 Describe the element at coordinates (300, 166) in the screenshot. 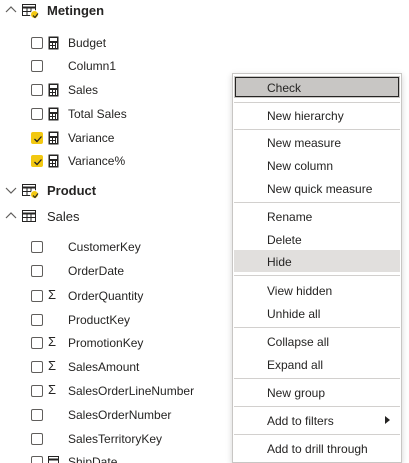

I see `menu-item-label: New column` at that location.